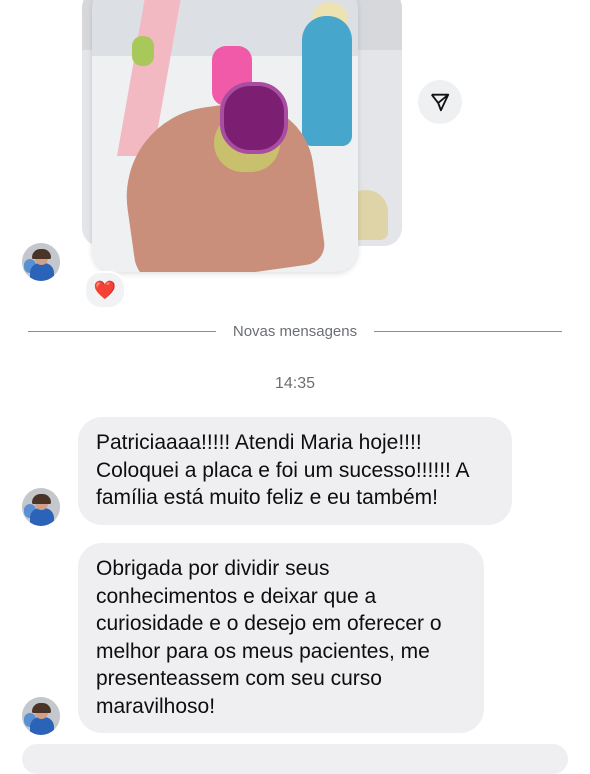 This screenshot has width=590, height=774. I want to click on divider-line-right, so click(468, 331).